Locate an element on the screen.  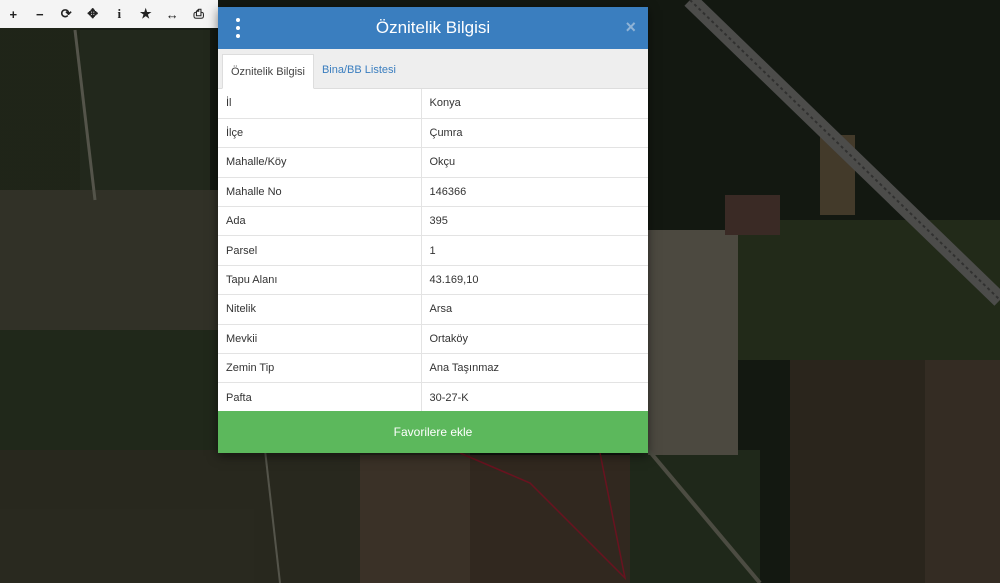
attribute-key: Tapu Alanı is located at coordinates (320, 280).